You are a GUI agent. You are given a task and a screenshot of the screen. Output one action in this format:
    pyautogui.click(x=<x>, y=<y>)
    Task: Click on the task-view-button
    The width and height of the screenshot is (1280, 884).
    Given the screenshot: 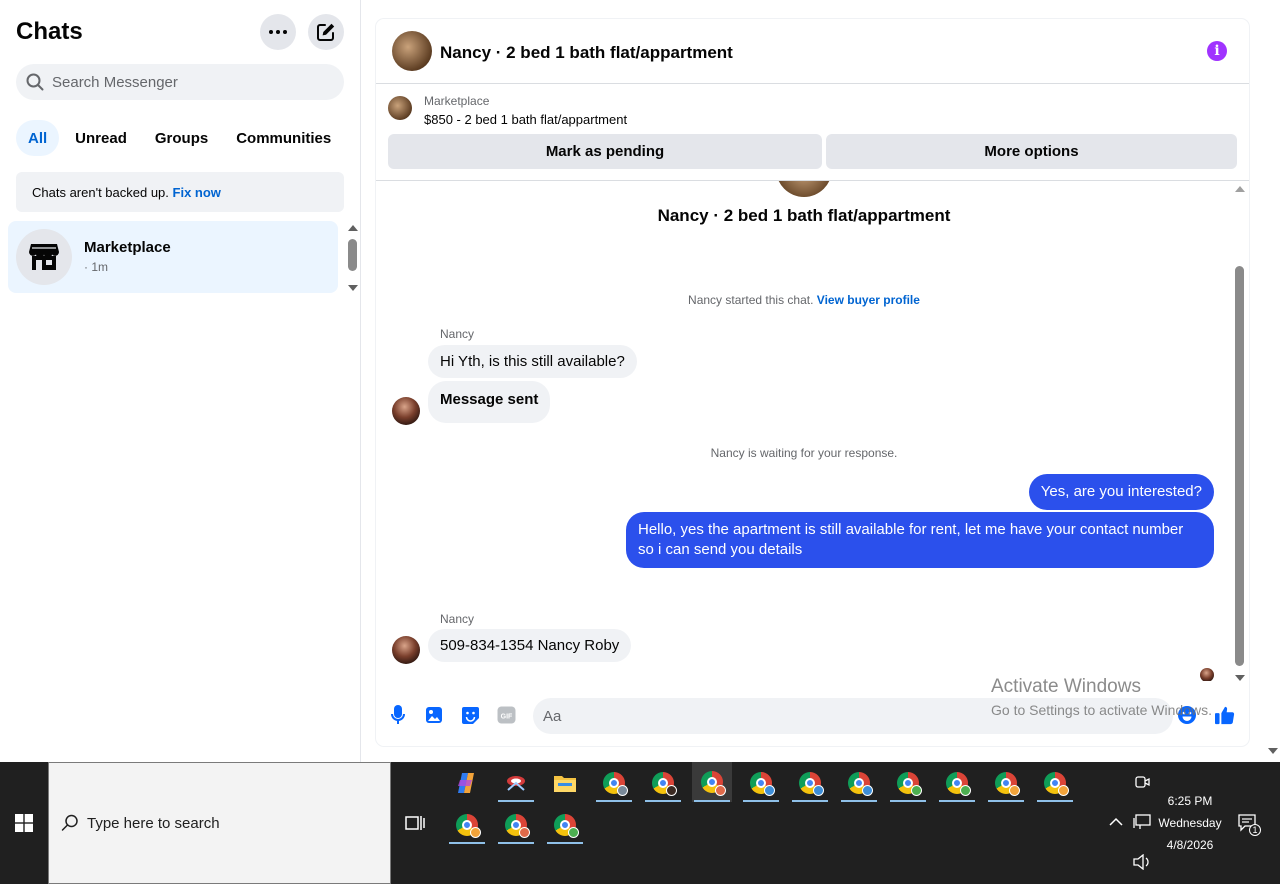 What is the action you would take?
    pyautogui.click(x=415, y=825)
    